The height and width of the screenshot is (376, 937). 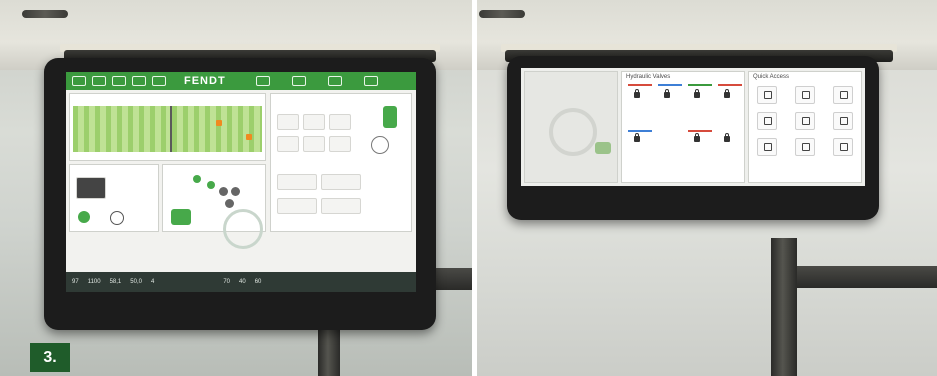 I want to click on status-value: 40, so click(x=242, y=282).